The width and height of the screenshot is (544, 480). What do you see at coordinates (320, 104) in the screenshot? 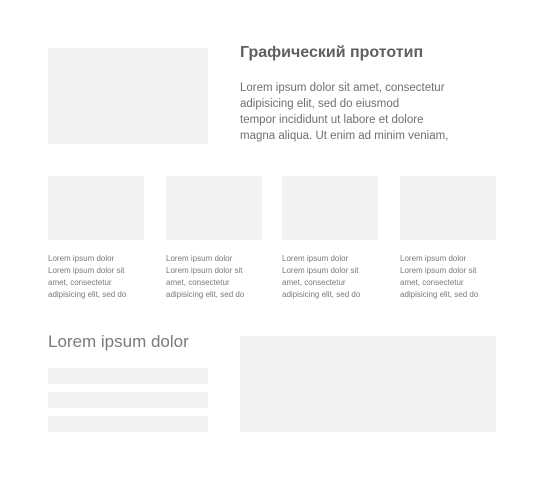
I see `hero-paragraph-line: adipisicing elit, sed do eiusmod` at bounding box center [320, 104].